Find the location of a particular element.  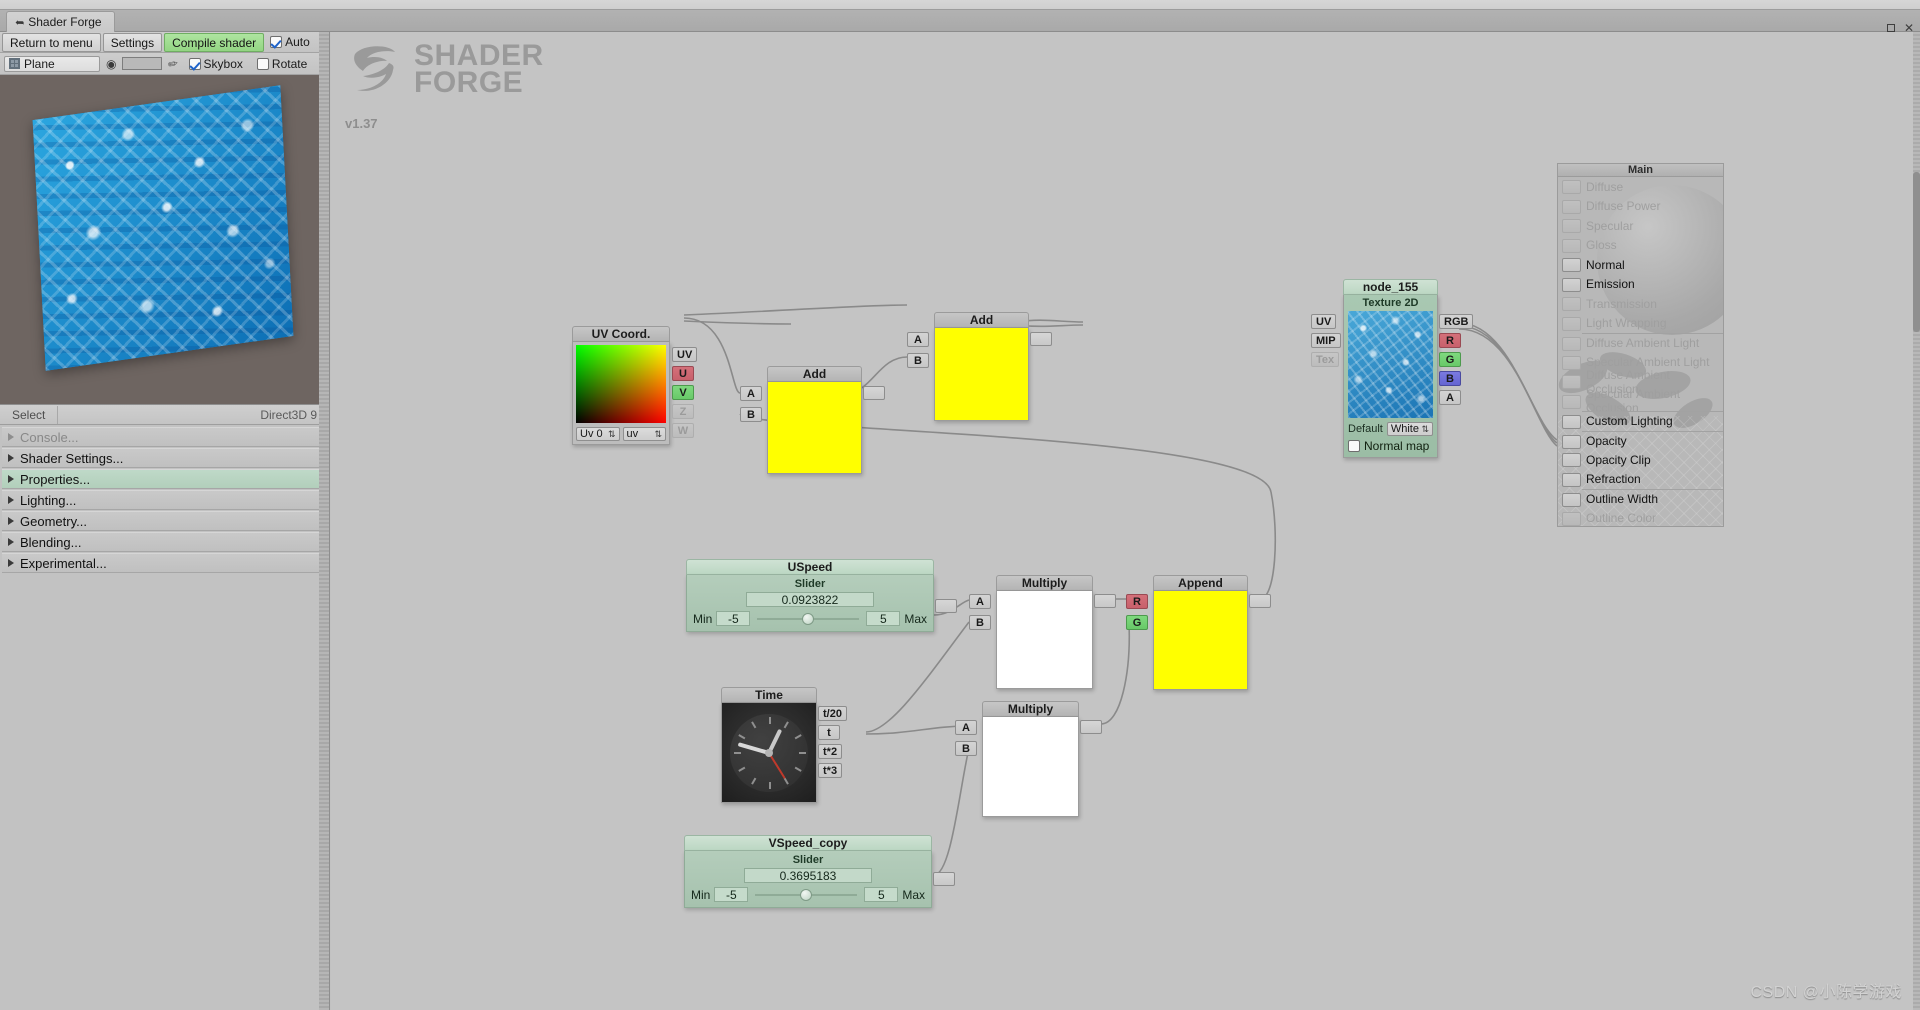

node-time: Time t/20 t t*2 t*3 is located at coordinates (784, 745).